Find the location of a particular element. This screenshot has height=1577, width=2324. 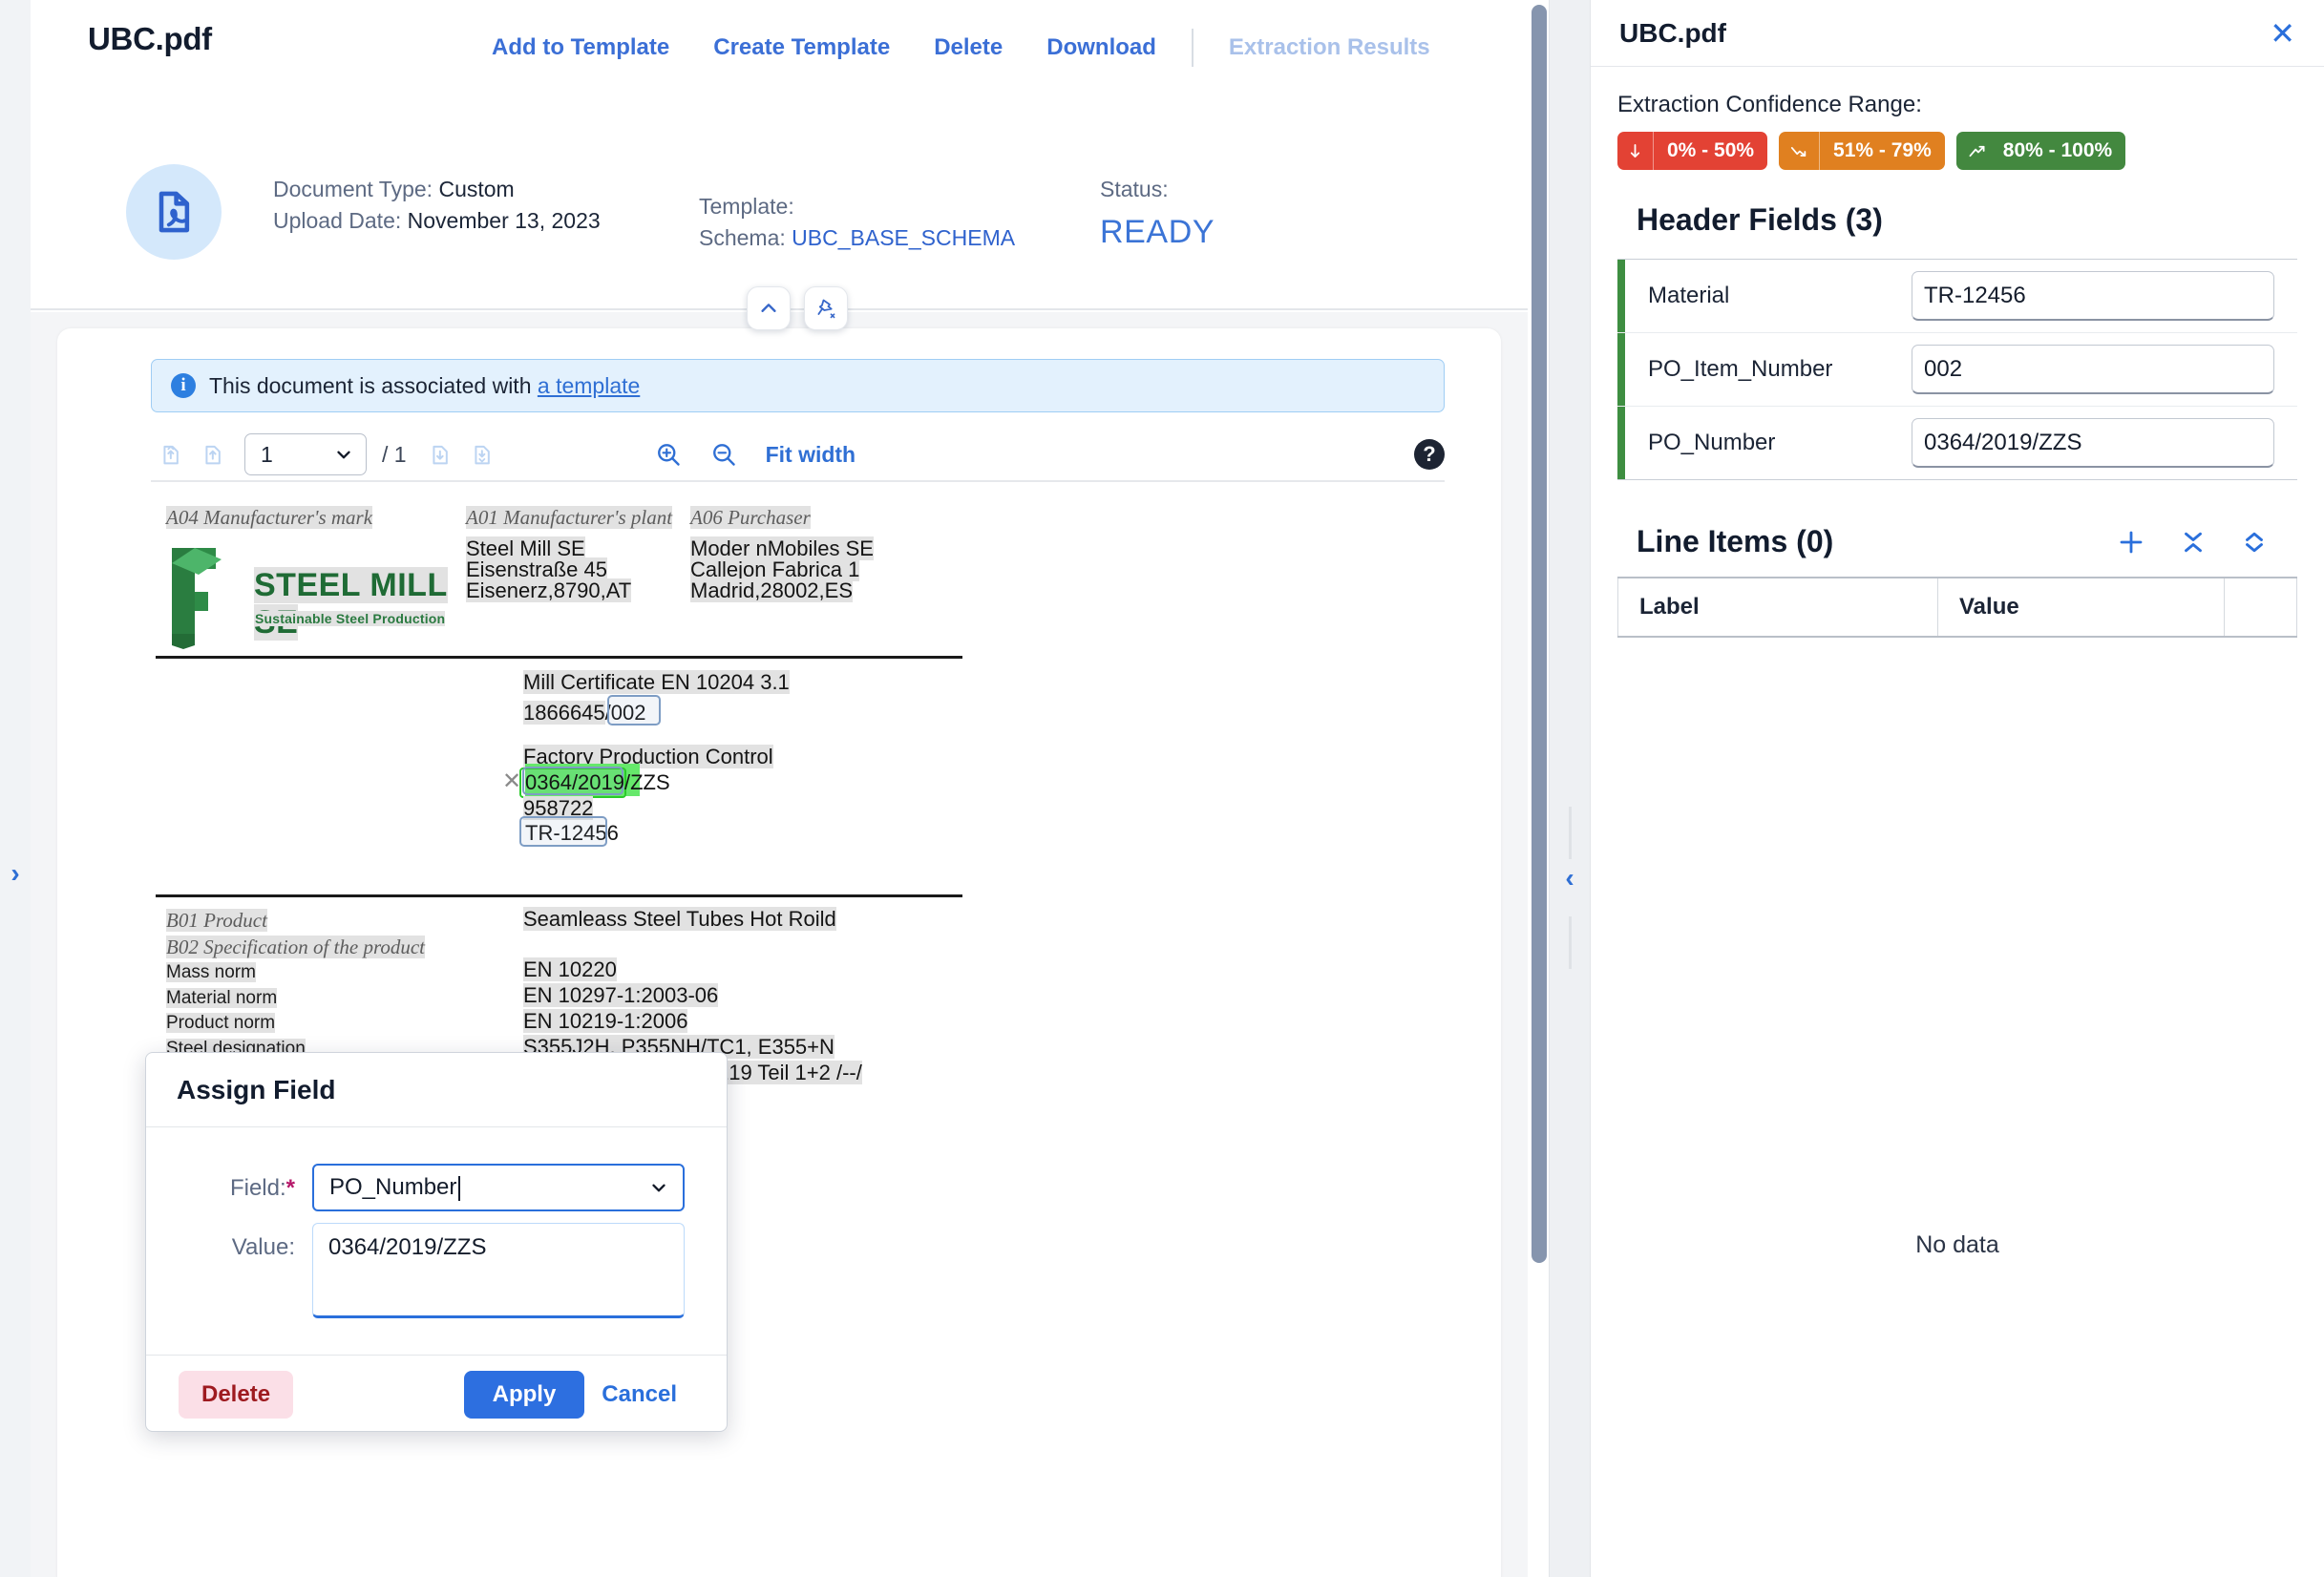

fit-width-button: Fit width is located at coordinates (811, 455).